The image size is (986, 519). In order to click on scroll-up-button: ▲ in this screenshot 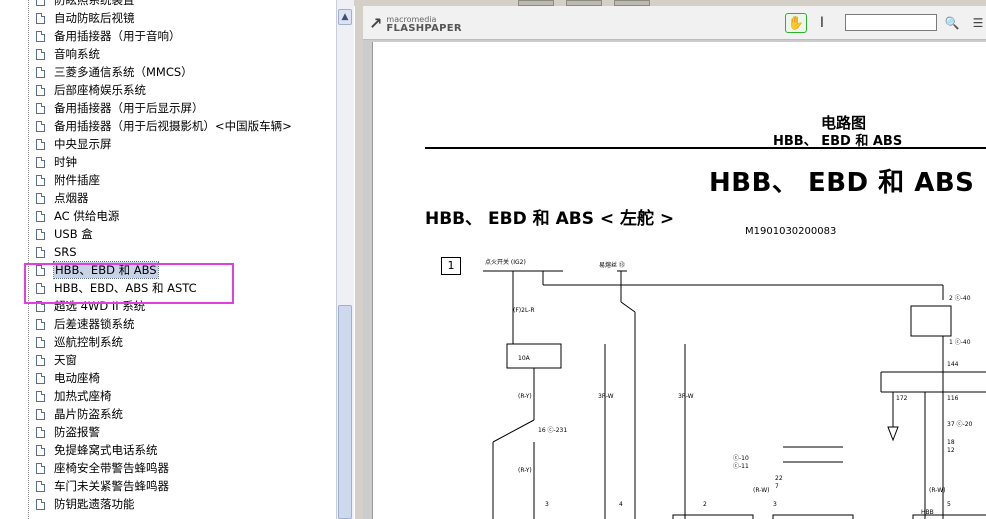, I will do `click(345, 17)`.